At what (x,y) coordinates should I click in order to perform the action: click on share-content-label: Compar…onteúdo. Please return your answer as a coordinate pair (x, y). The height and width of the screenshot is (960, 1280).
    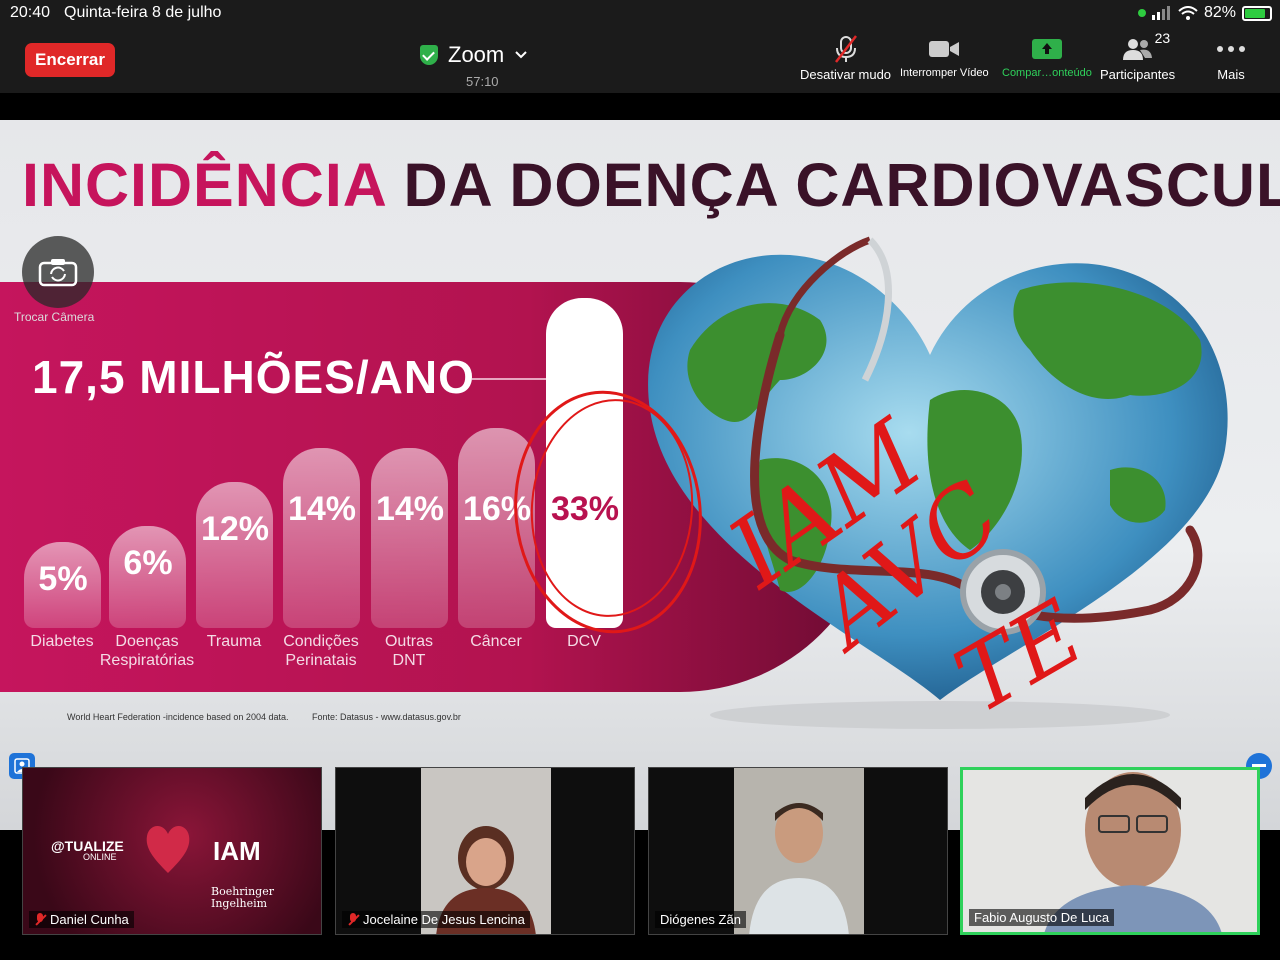
    Looking at the image, I should click on (1047, 73).